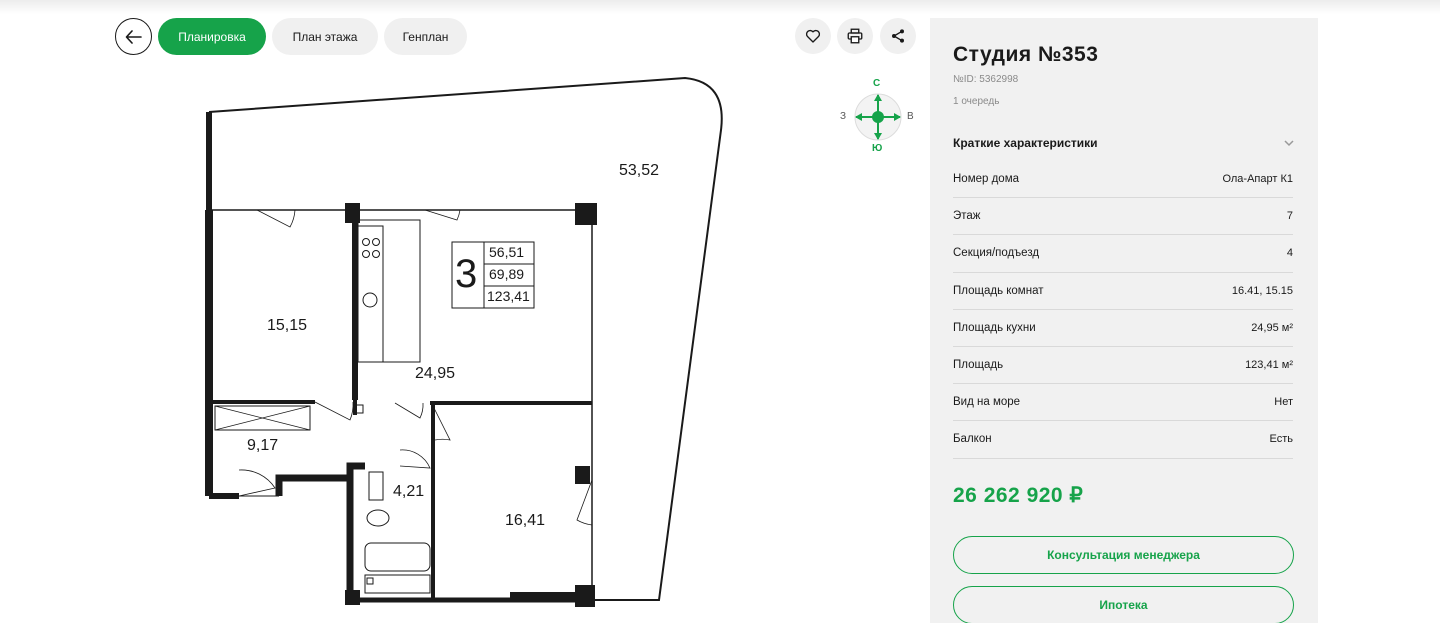 This screenshot has width=1440, height=623. Describe the element at coordinates (525, 520) in the screenshot. I see `room-area-bedroom2: 16,41` at that location.